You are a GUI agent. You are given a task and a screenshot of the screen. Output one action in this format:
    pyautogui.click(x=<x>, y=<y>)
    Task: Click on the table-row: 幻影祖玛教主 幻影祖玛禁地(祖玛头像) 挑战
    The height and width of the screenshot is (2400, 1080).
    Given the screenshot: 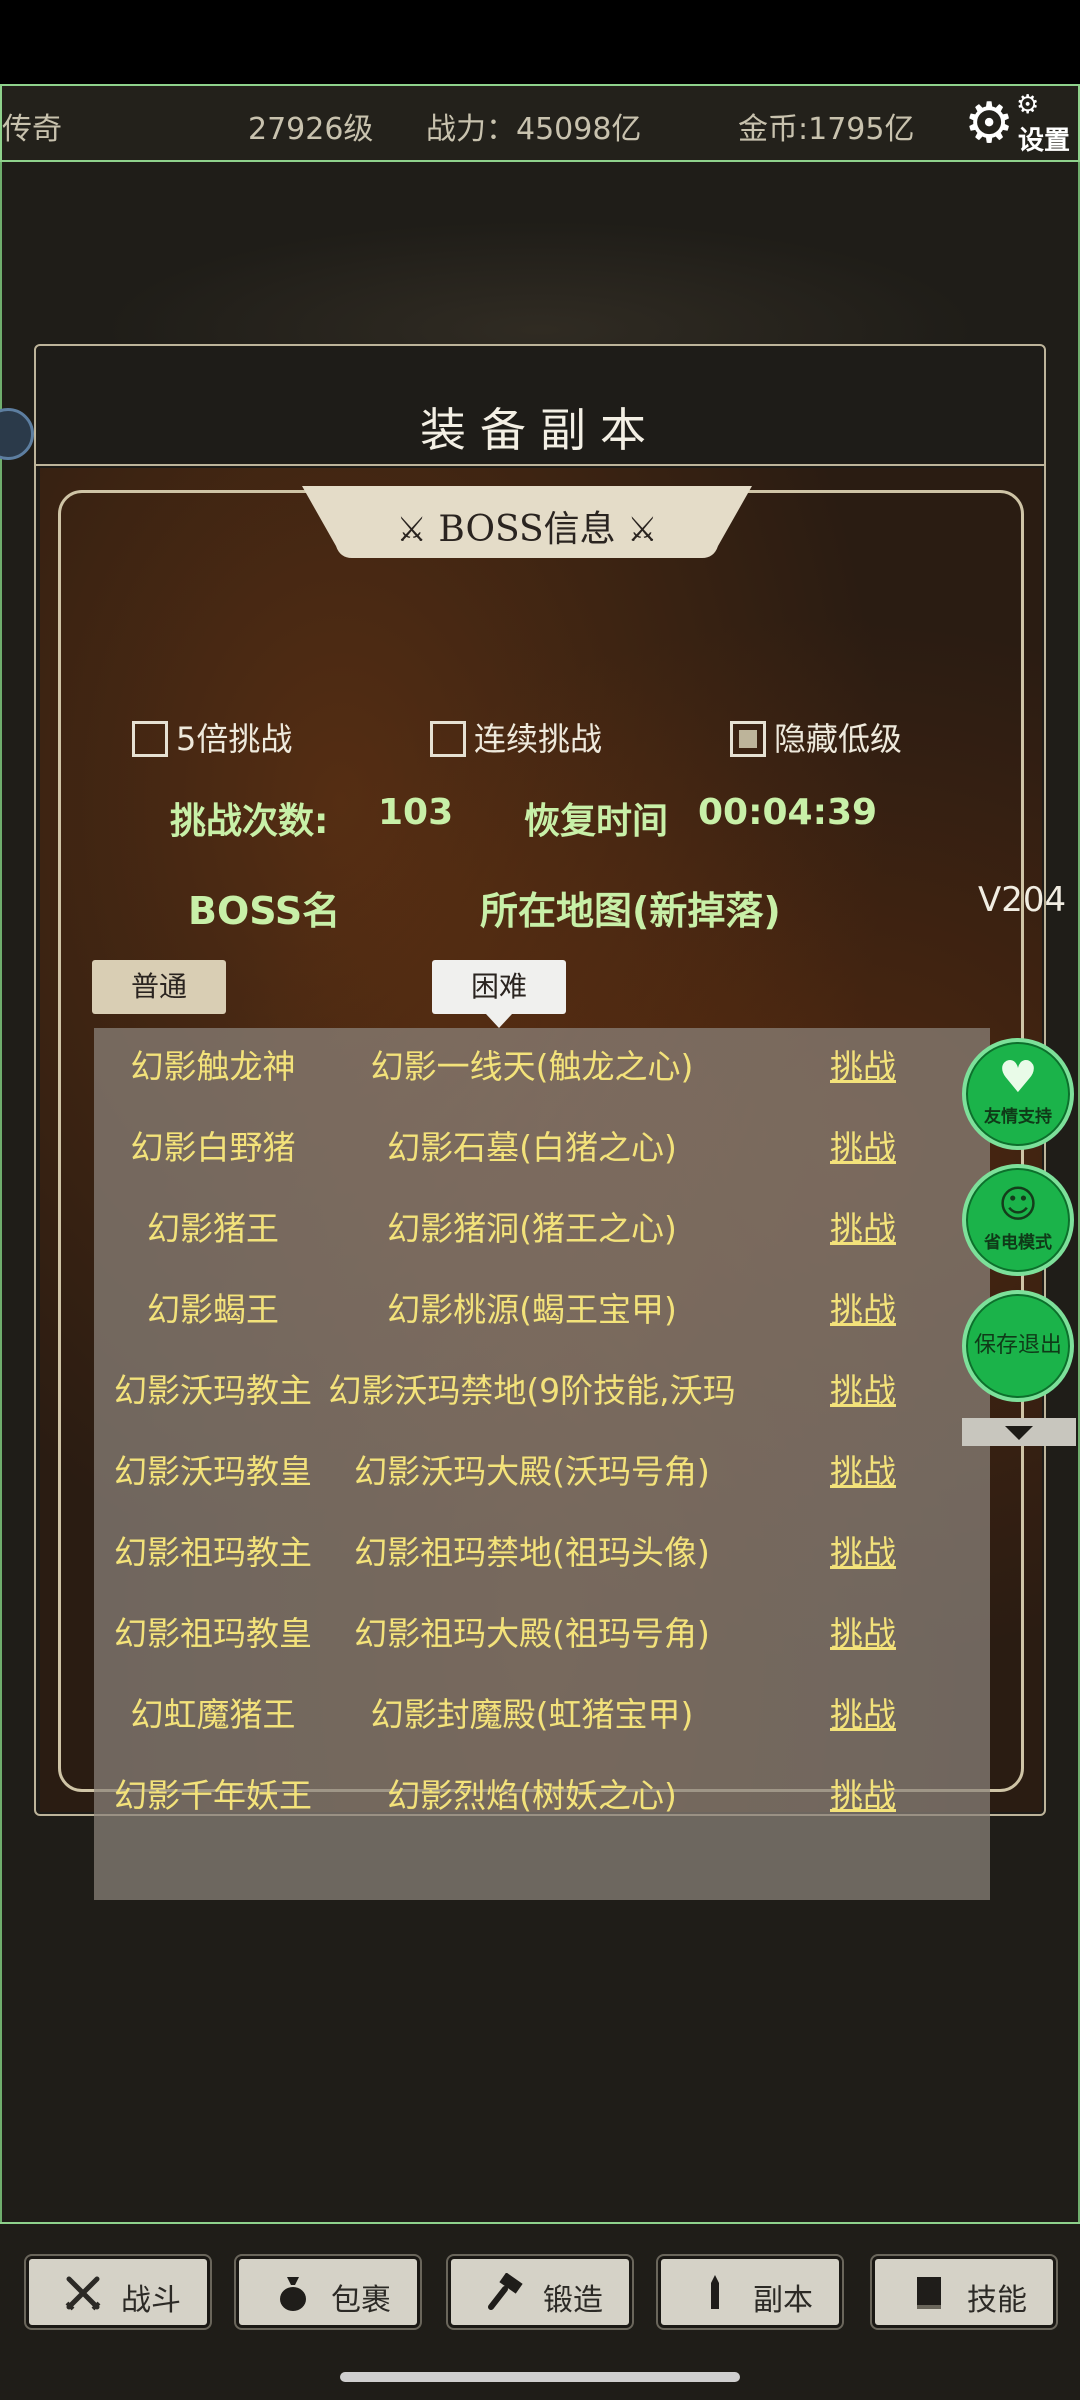 What is the action you would take?
    pyautogui.click(x=542, y=1544)
    